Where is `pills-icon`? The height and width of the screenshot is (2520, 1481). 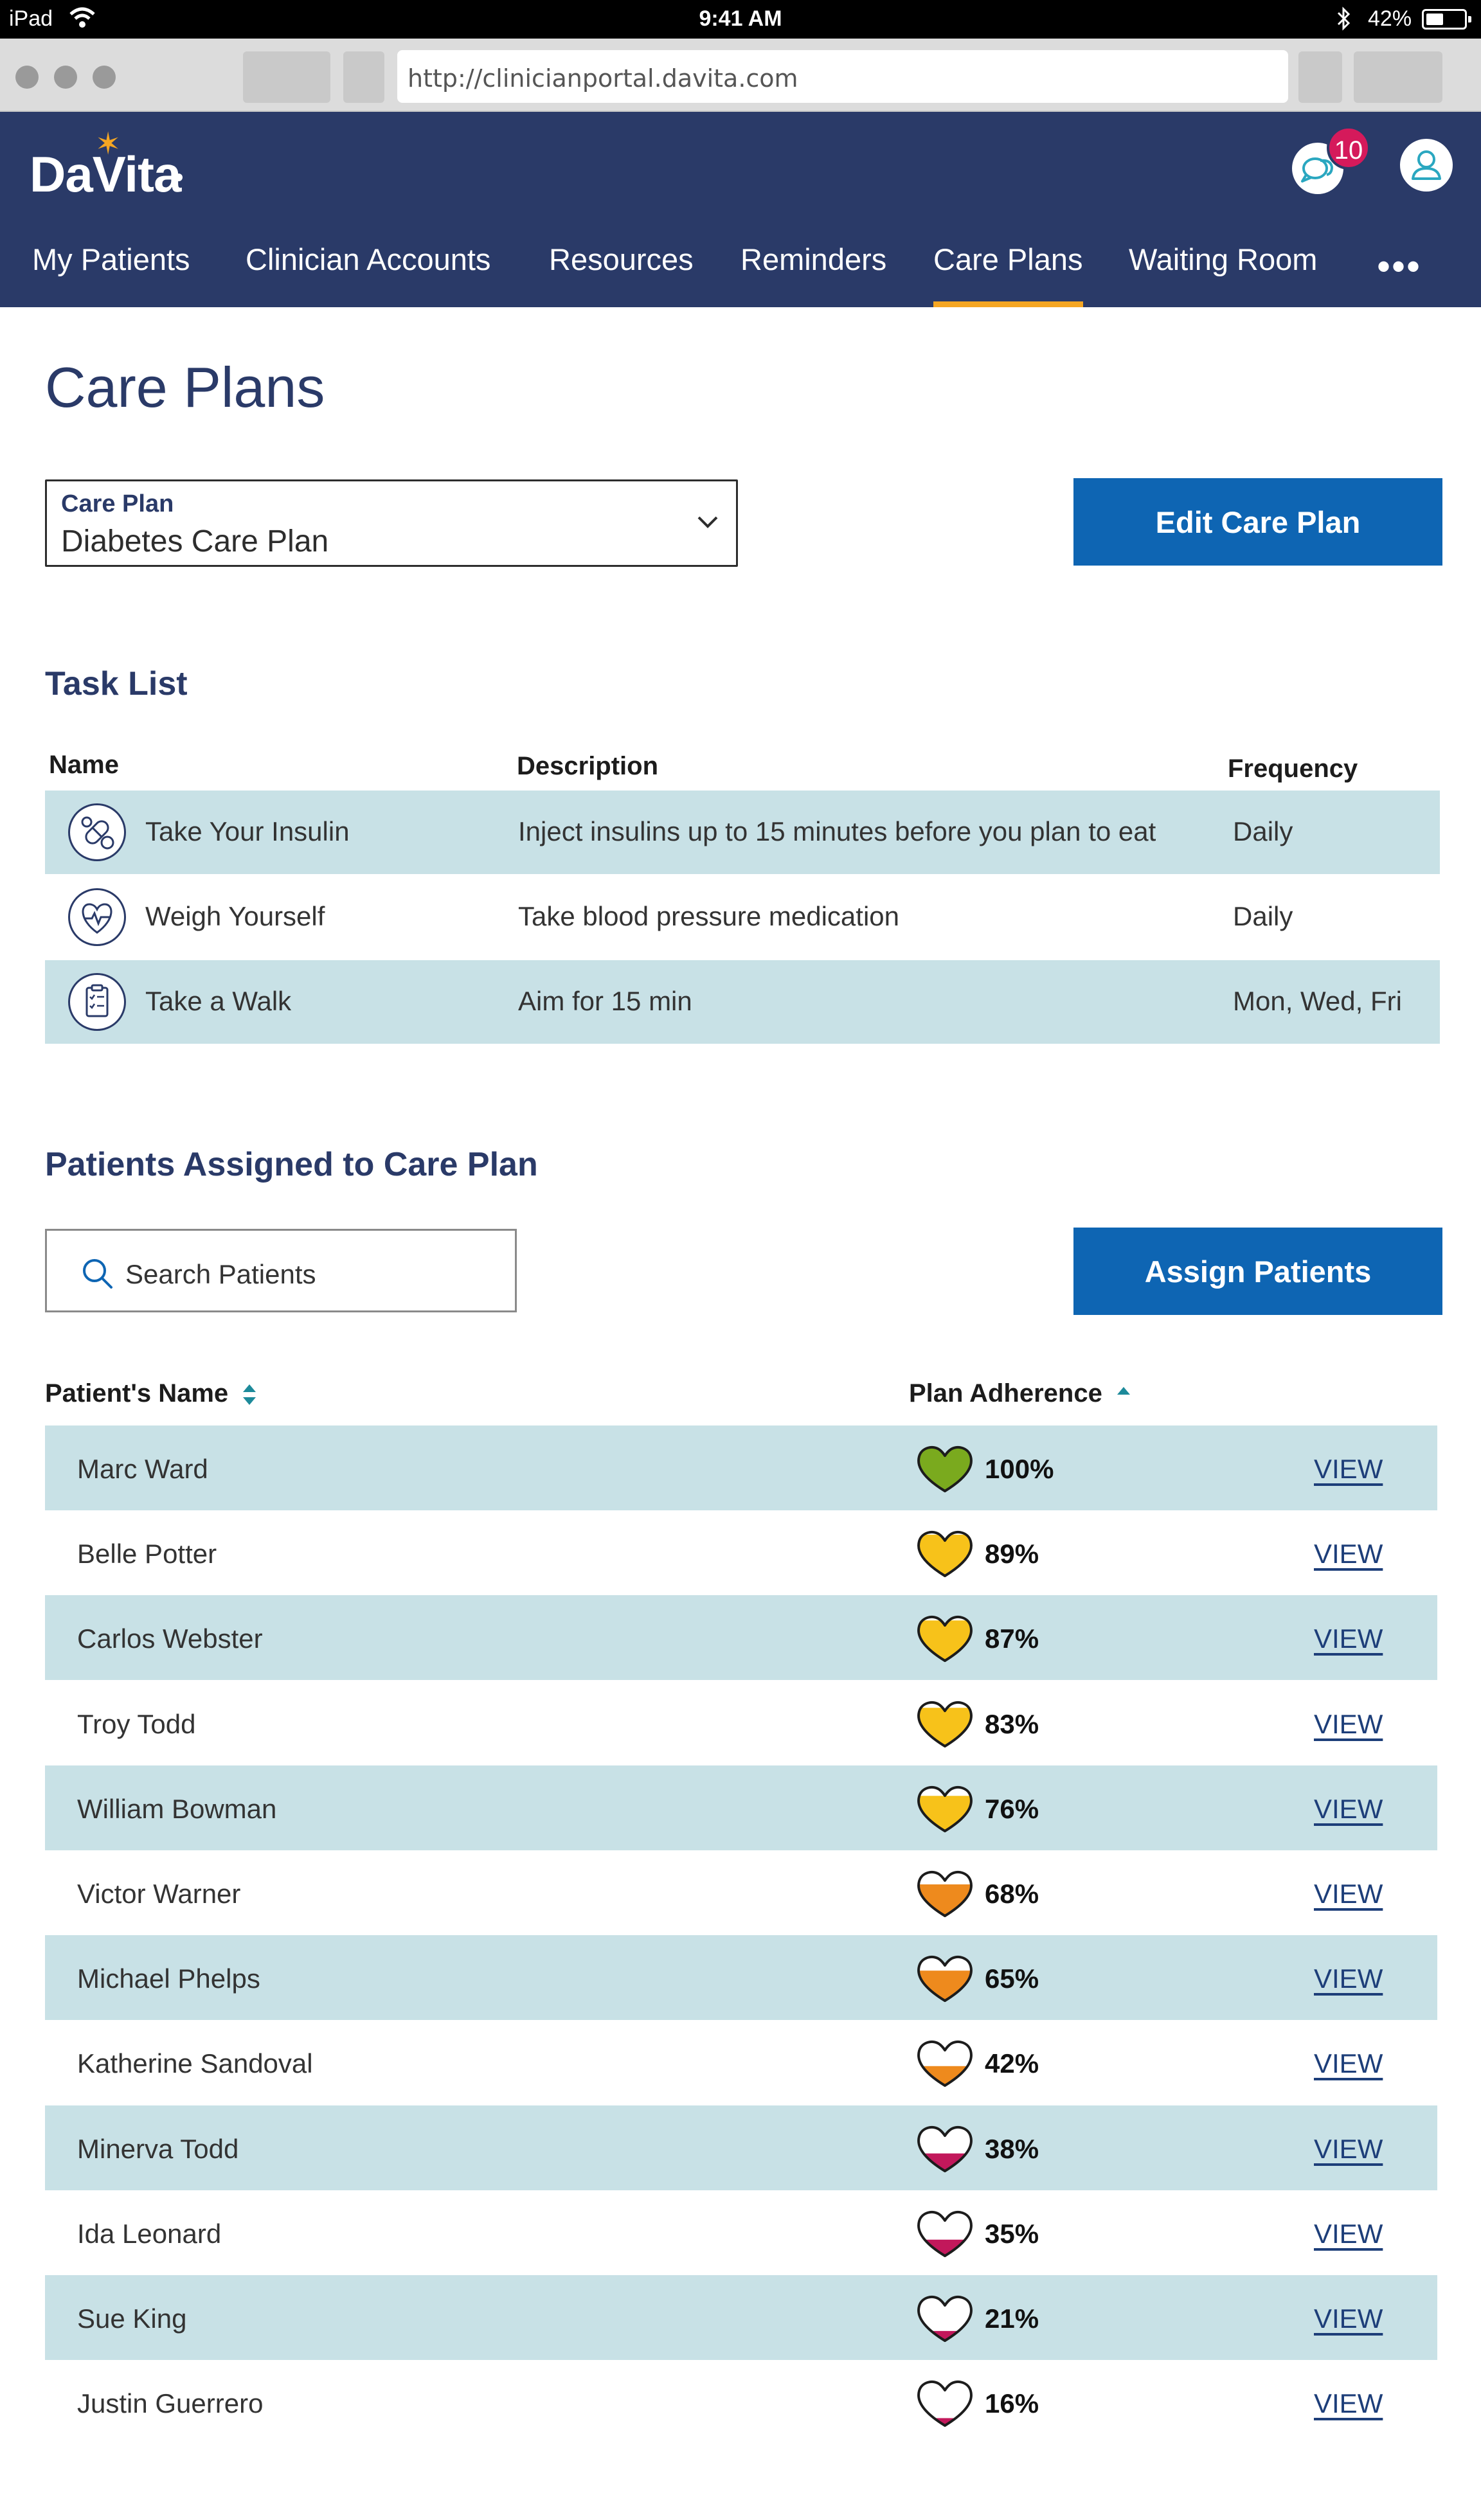 pills-icon is located at coordinates (97, 832).